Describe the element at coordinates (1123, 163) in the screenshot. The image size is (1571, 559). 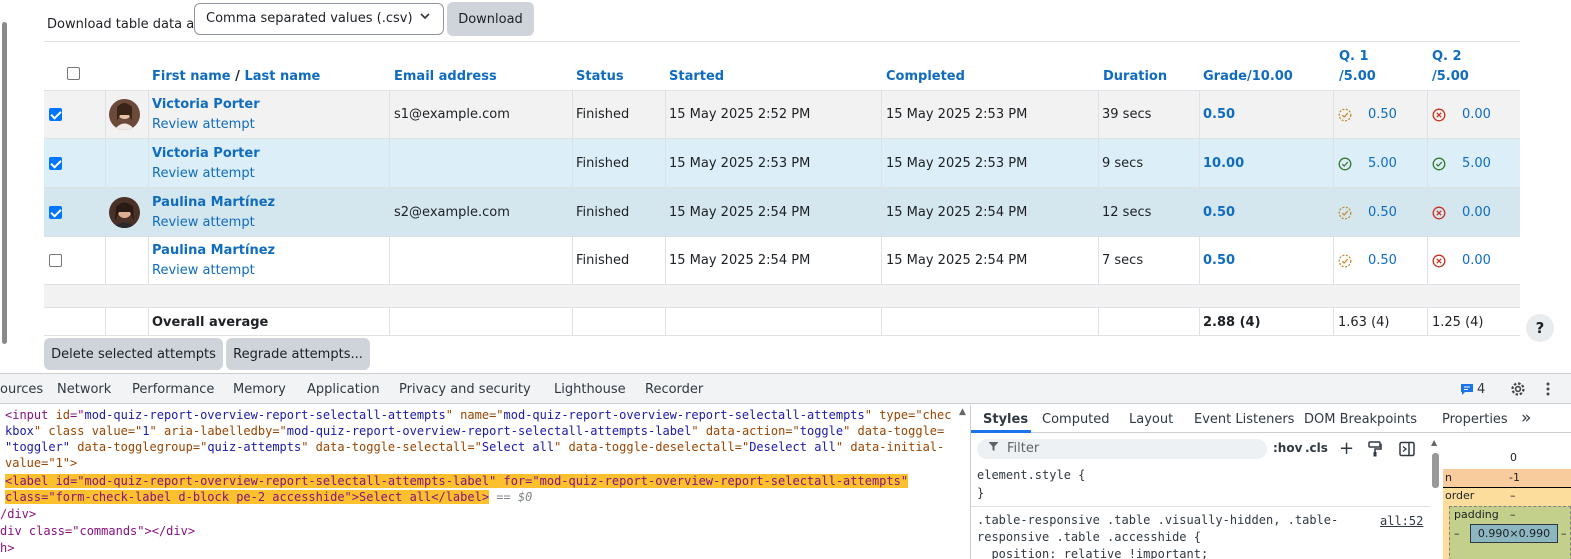
I see `duration-cell: 9 secs` at that location.